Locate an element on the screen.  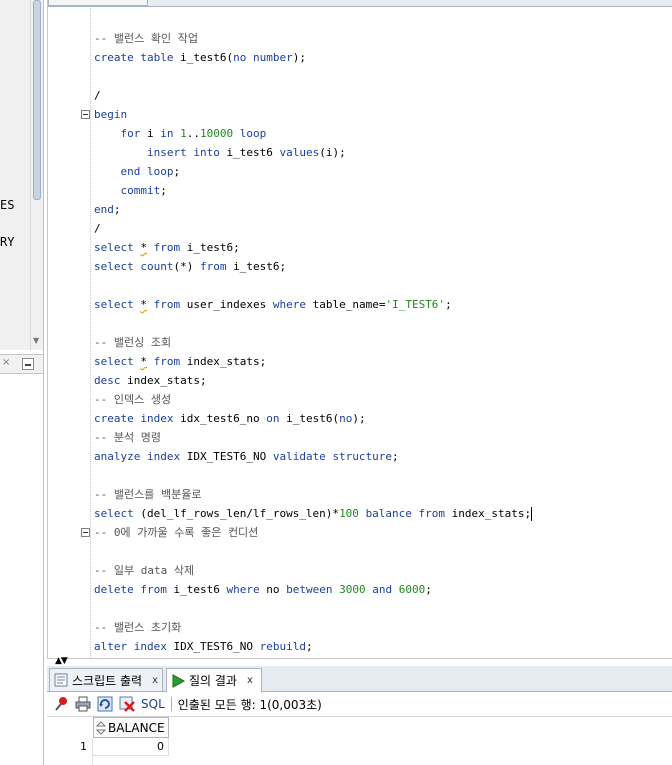
code-line: -- 일부 data 삭제 is located at coordinates (383, 570).